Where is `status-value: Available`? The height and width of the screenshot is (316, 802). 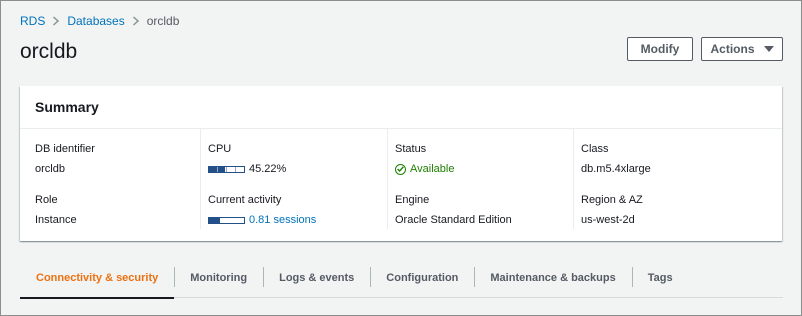 status-value: Available is located at coordinates (432, 169).